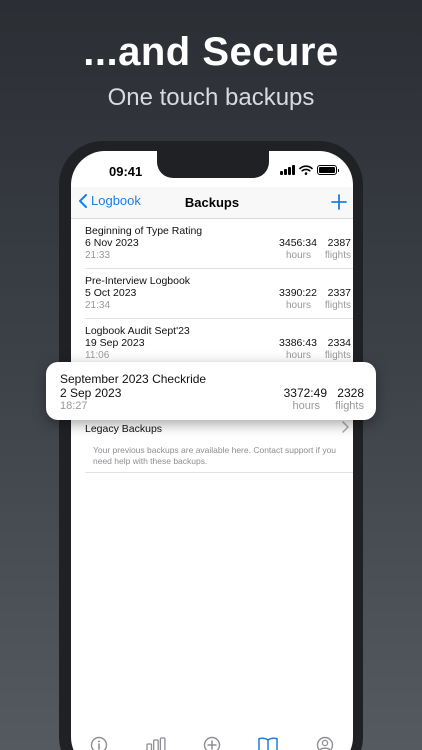  Describe the element at coordinates (211, 52) in the screenshot. I see `headline: ...and Secure` at that location.